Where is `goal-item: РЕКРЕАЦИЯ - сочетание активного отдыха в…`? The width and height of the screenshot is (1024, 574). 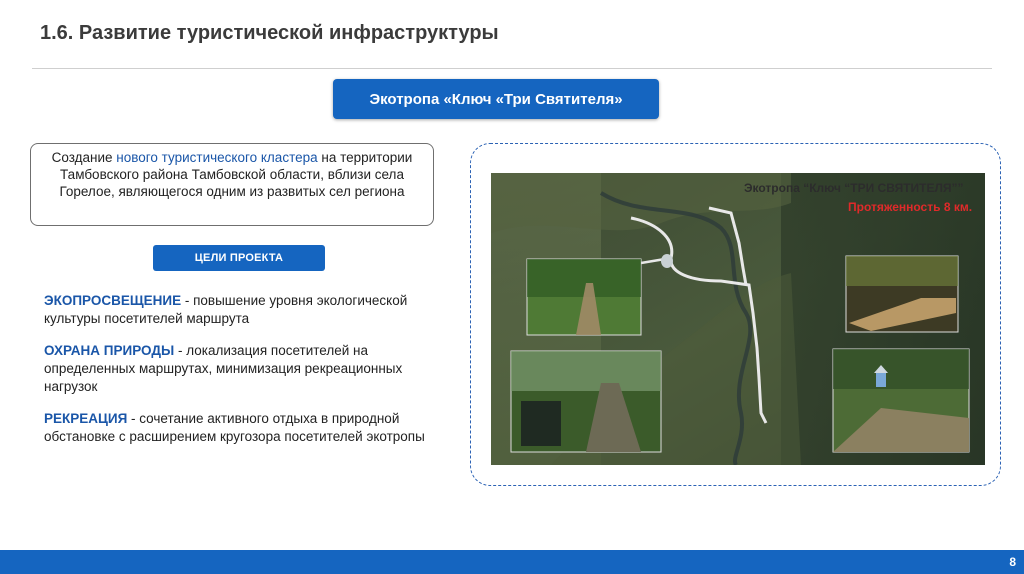 goal-item: РЕКРЕАЦИЯ - сочетание активного отдыха в… is located at coordinates (244, 428).